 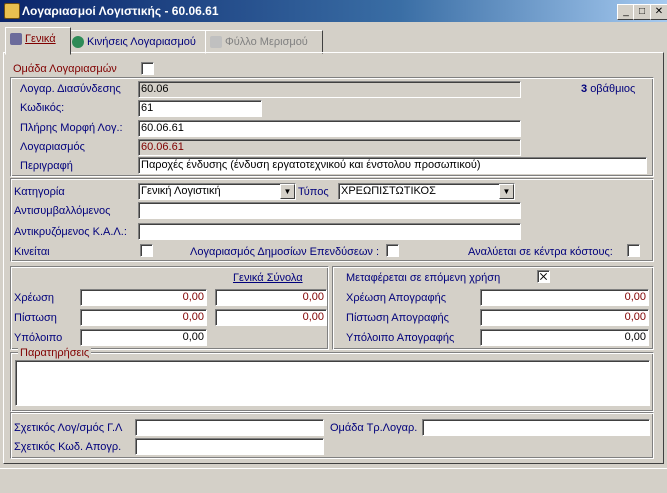 I want to click on locked-checkbox, so click(x=146, y=250).